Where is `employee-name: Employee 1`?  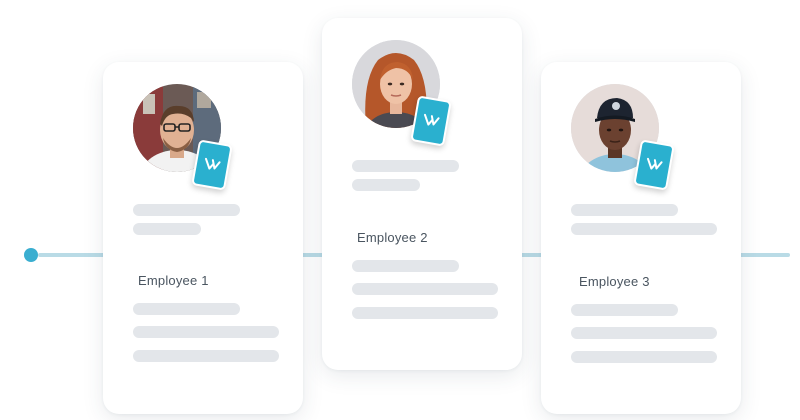 employee-name: Employee 1 is located at coordinates (173, 280).